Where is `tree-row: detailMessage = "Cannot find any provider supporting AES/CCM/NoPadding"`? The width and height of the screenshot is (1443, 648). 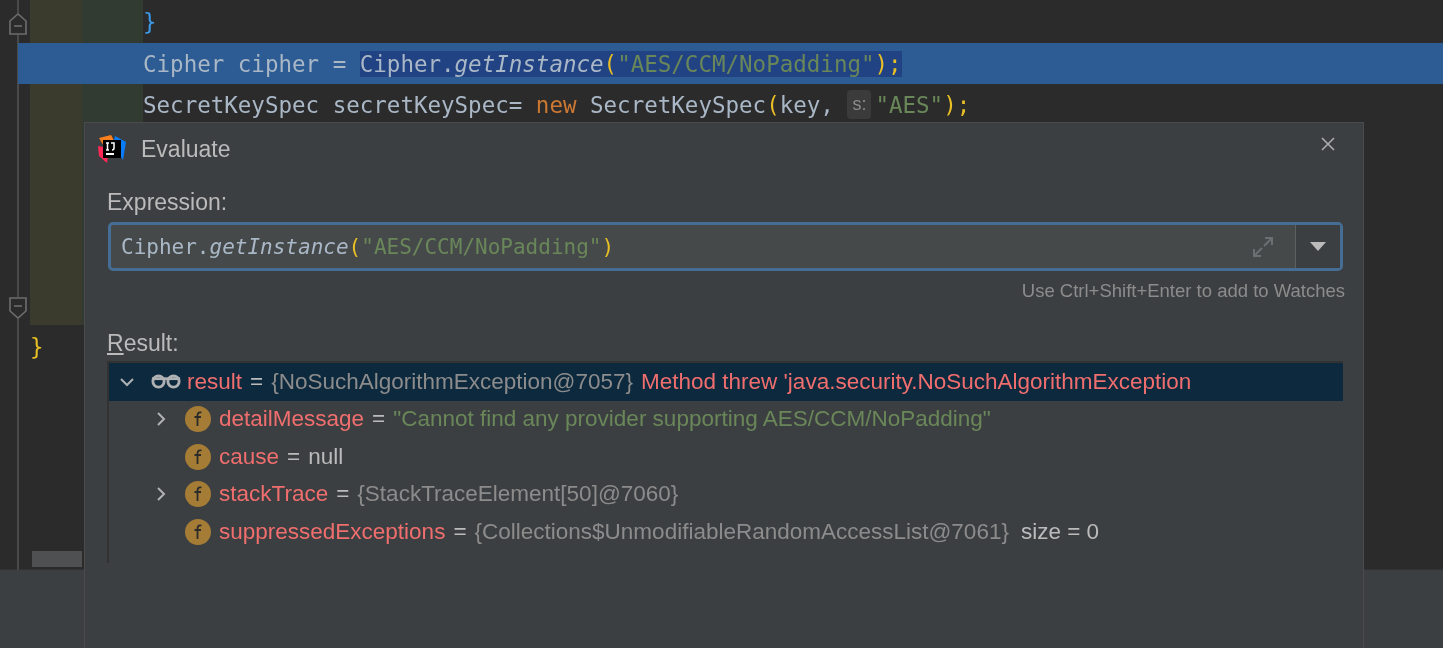
tree-row: detailMessage = "Cannot find any provider supporting AES/CCM/NoPadding" is located at coordinates (726, 419).